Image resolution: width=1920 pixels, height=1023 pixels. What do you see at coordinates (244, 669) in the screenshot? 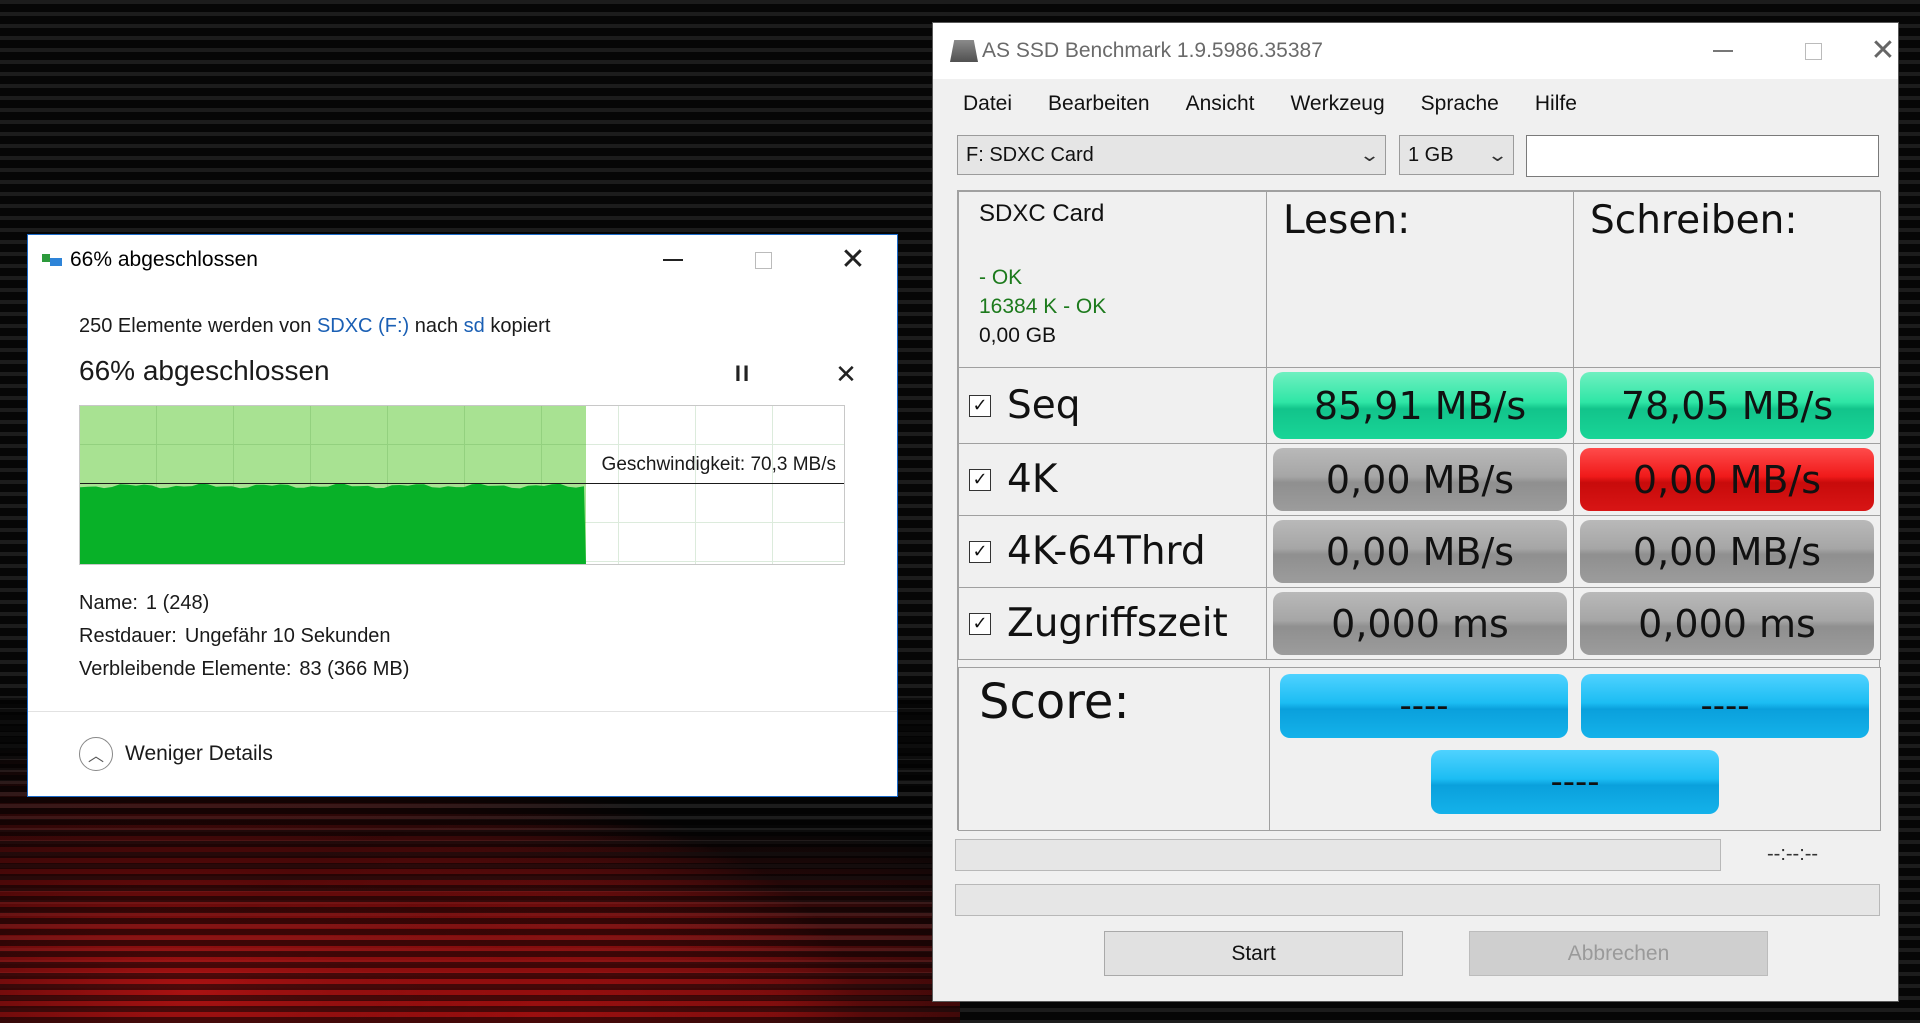
I see `detail-items: Verbleibende Elemente: 83 (366 MB)` at bounding box center [244, 669].